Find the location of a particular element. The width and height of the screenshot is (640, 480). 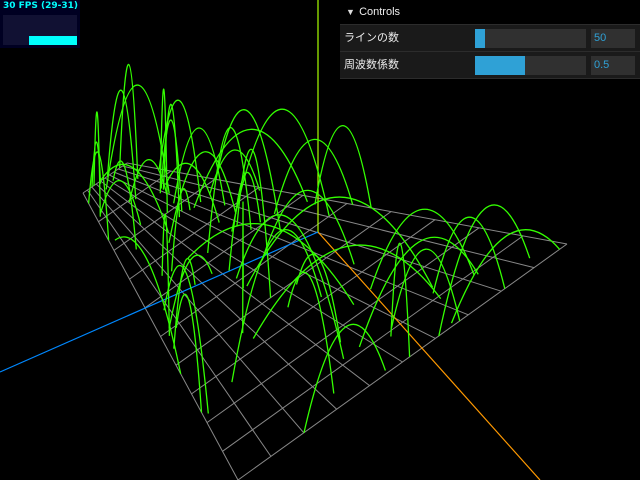

fps-readout: 30 FPS (29-31) is located at coordinates (41, 6).